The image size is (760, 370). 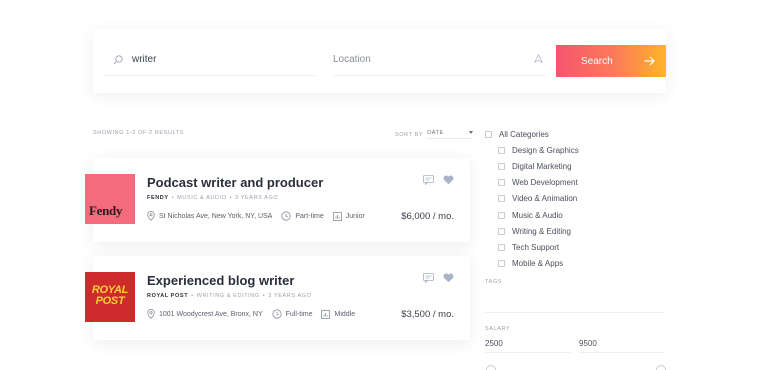 I want to click on category-option: Mobile & Apps, so click(x=575, y=264).